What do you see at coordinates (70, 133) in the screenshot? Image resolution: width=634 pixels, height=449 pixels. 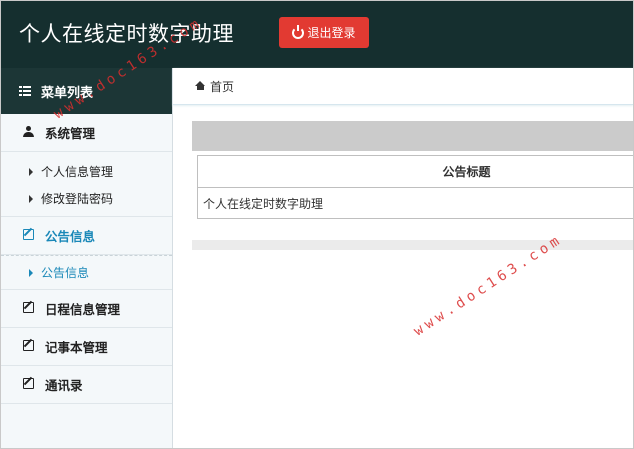 I see `sidebar-group-label: 系统管理` at bounding box center [70, 133].